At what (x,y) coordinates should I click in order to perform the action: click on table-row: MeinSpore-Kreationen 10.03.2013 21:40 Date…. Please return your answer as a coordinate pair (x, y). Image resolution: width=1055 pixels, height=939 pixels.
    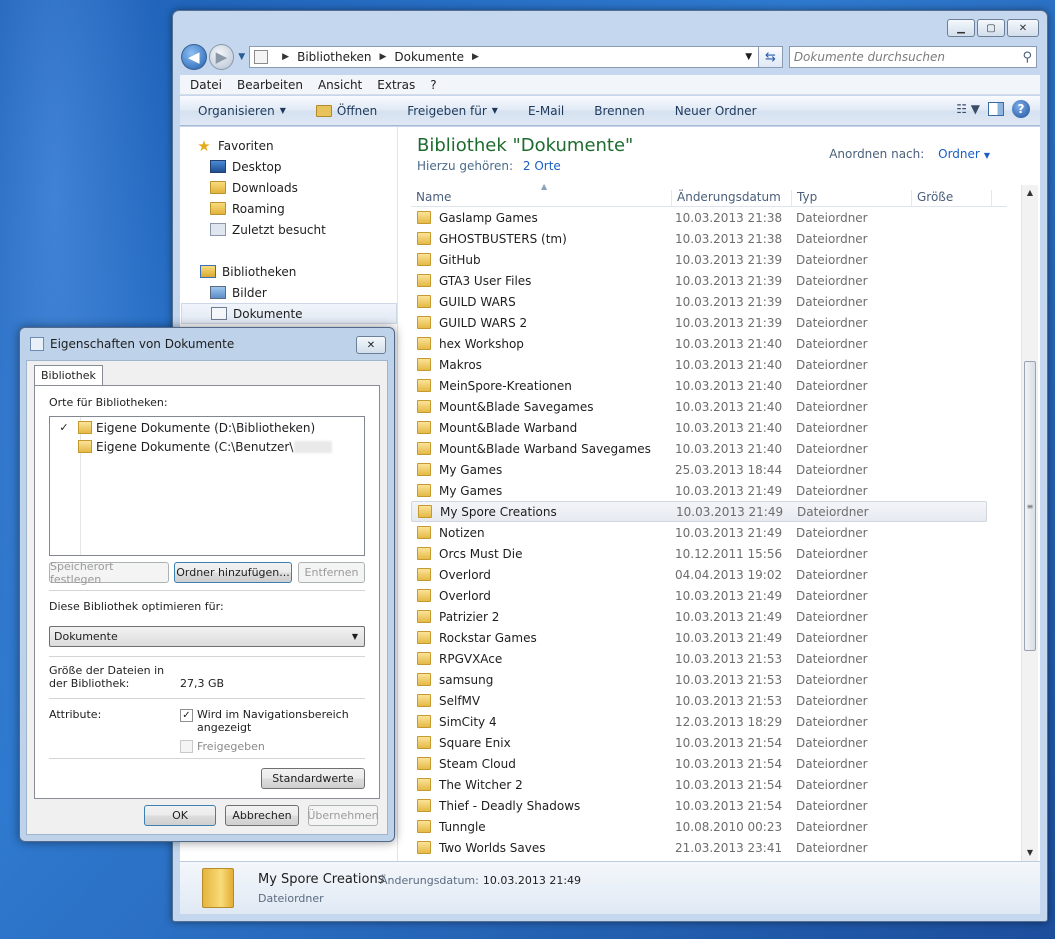
    Looking at the image, I should click on (699, 385).